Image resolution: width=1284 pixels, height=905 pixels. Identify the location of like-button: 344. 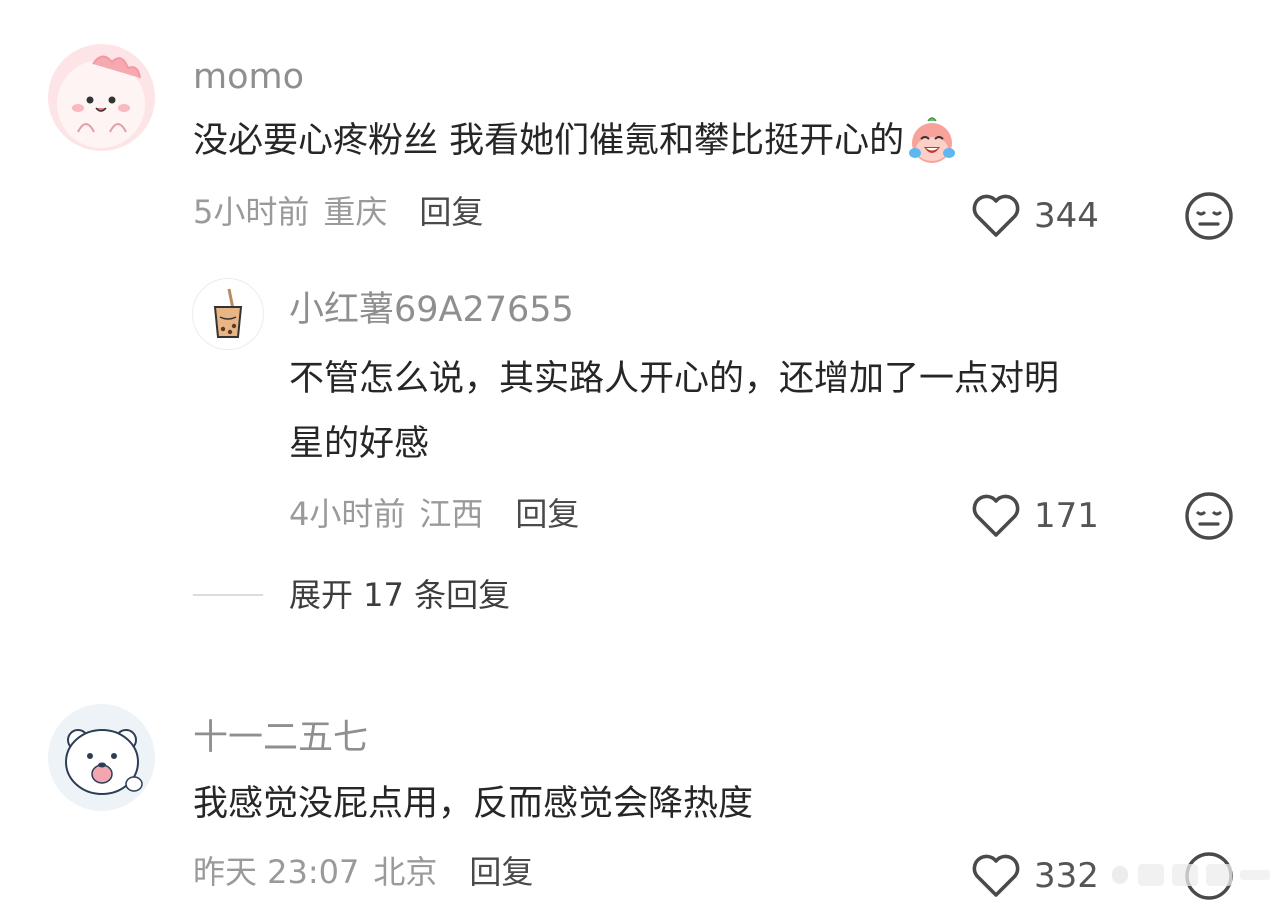
(1034, 216).